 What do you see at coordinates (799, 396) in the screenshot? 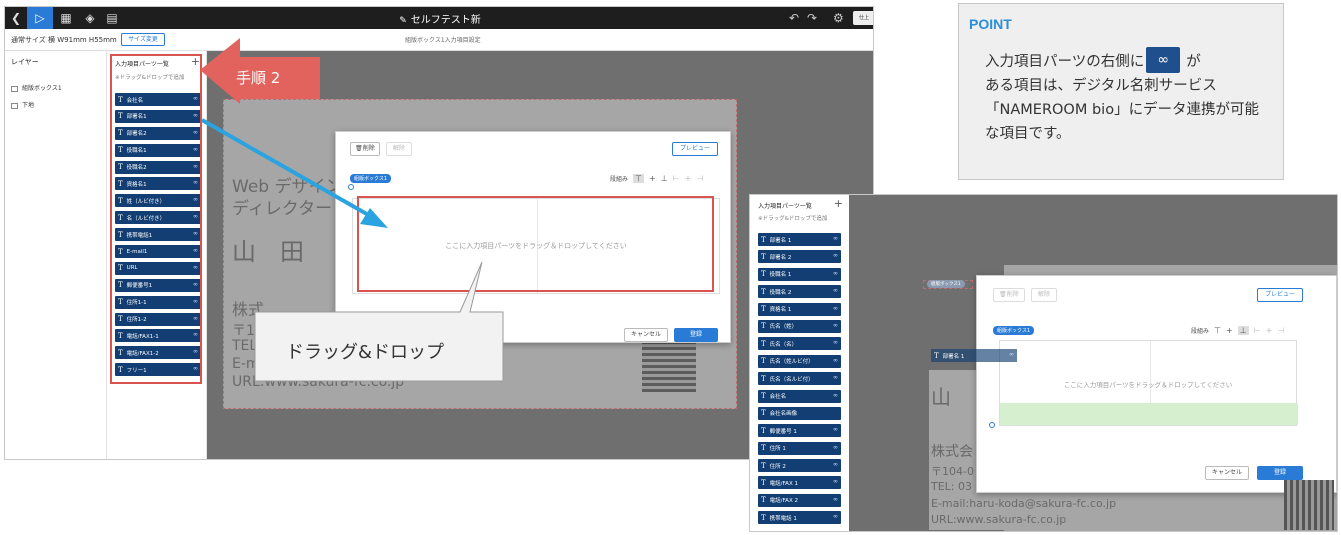
I see `part2-item: T 会社名 ∞` at bounding box center [799, 396].